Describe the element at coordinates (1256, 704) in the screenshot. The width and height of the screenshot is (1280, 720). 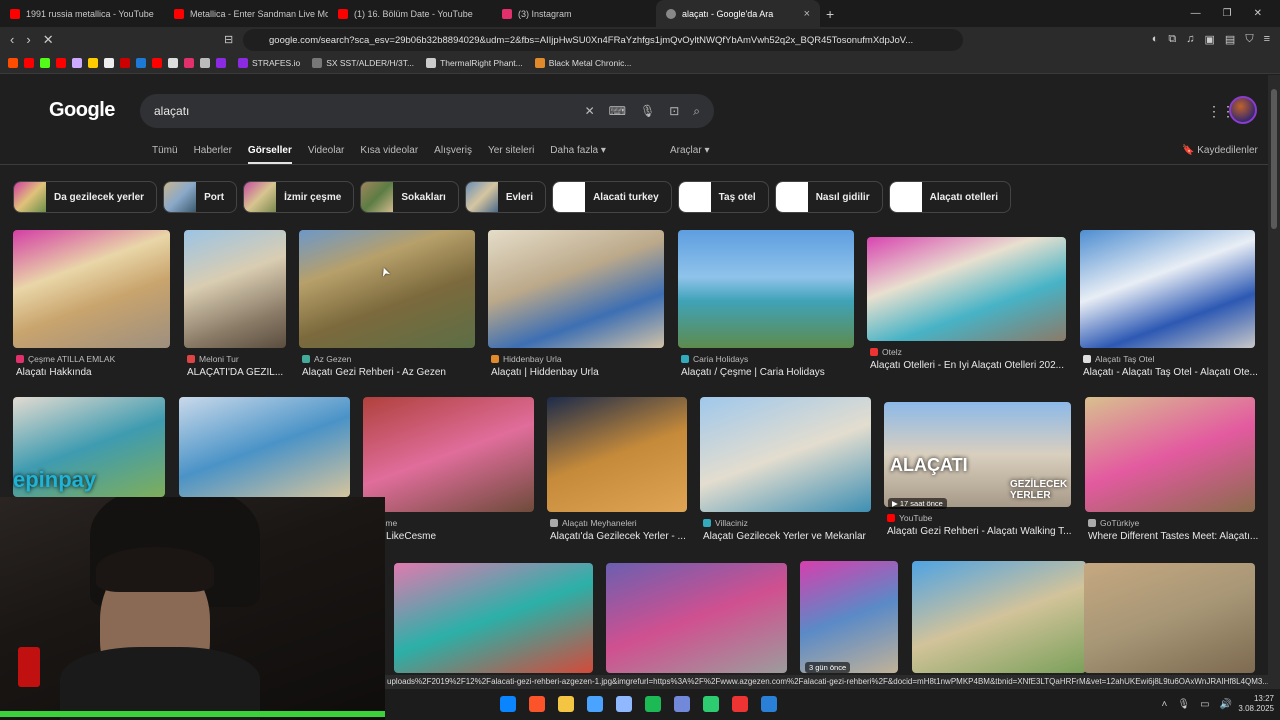
I see `clock: 13:27 3.08.2025` at that location.